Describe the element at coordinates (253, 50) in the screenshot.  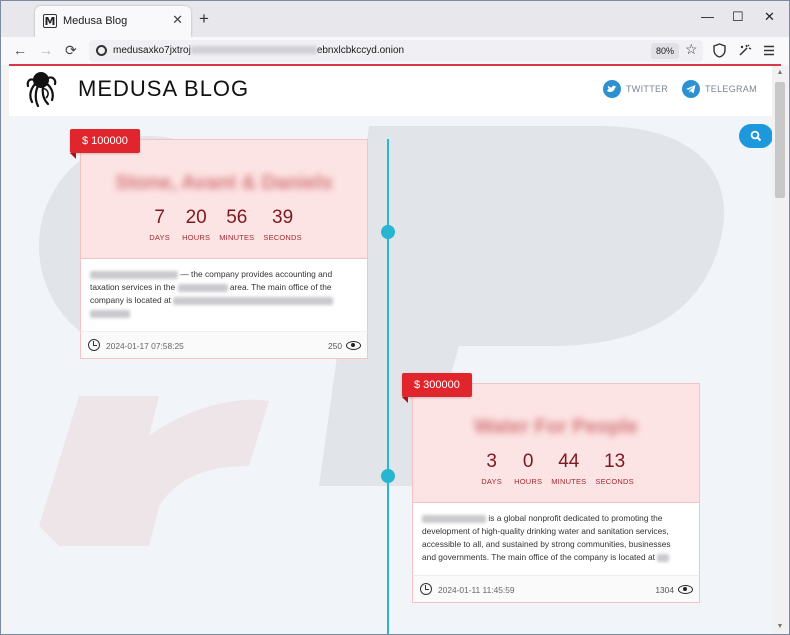
I see `url-redacted` at that location.